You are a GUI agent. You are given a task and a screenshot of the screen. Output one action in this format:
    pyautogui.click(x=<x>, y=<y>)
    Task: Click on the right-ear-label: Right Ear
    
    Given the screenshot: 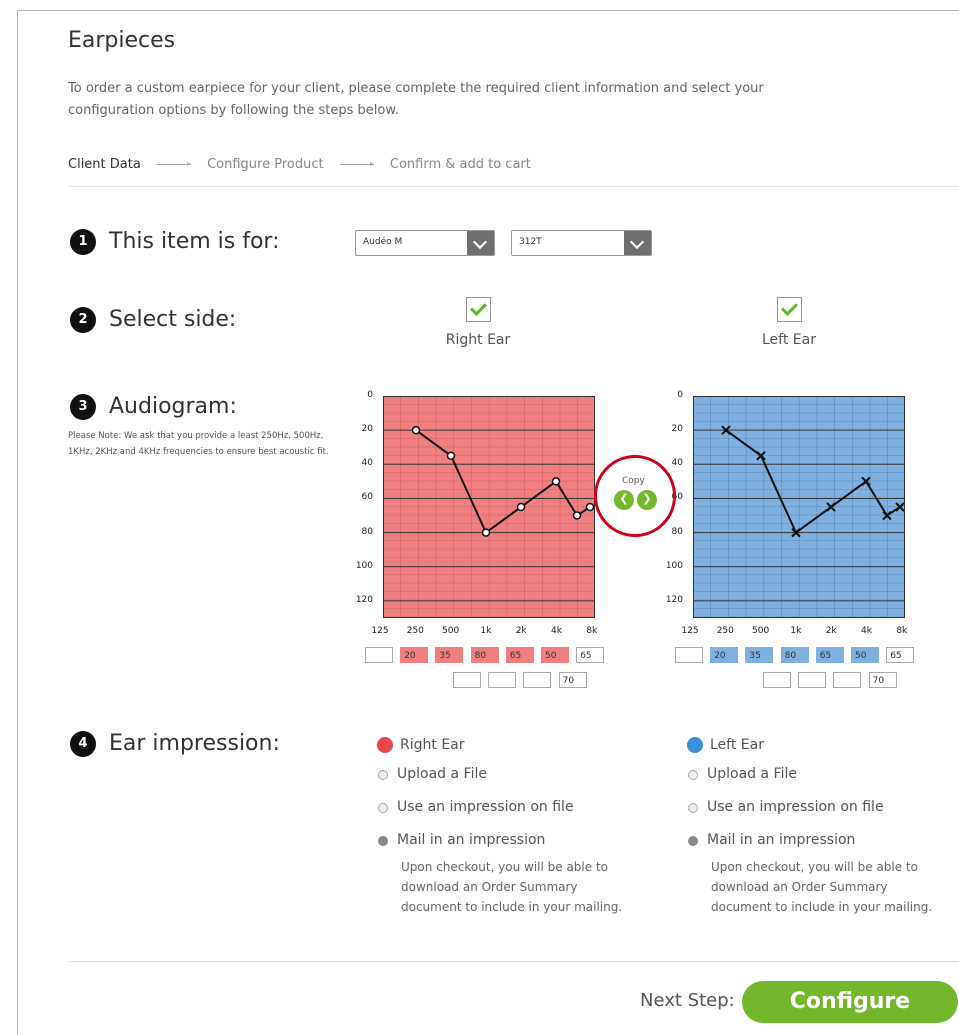 What is the action you would take?
    pyautogui.click(x=478, y=340)
    